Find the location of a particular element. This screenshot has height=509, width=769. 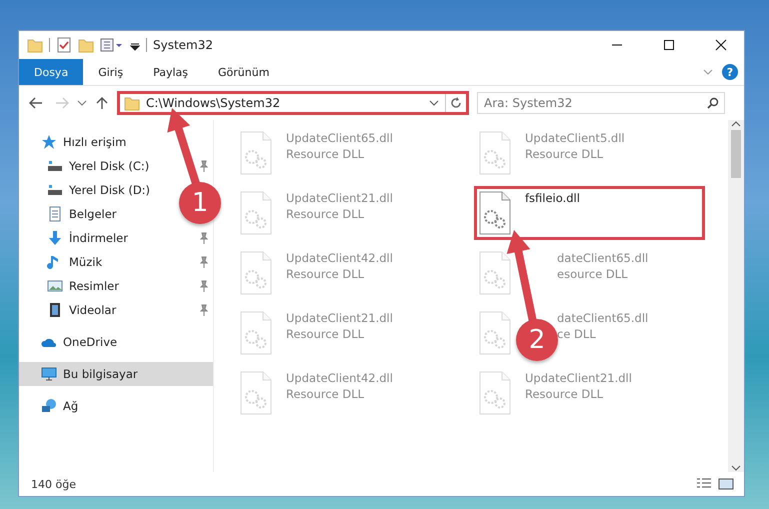

dropdown-caret-icon is located at coordinates (434, 103).